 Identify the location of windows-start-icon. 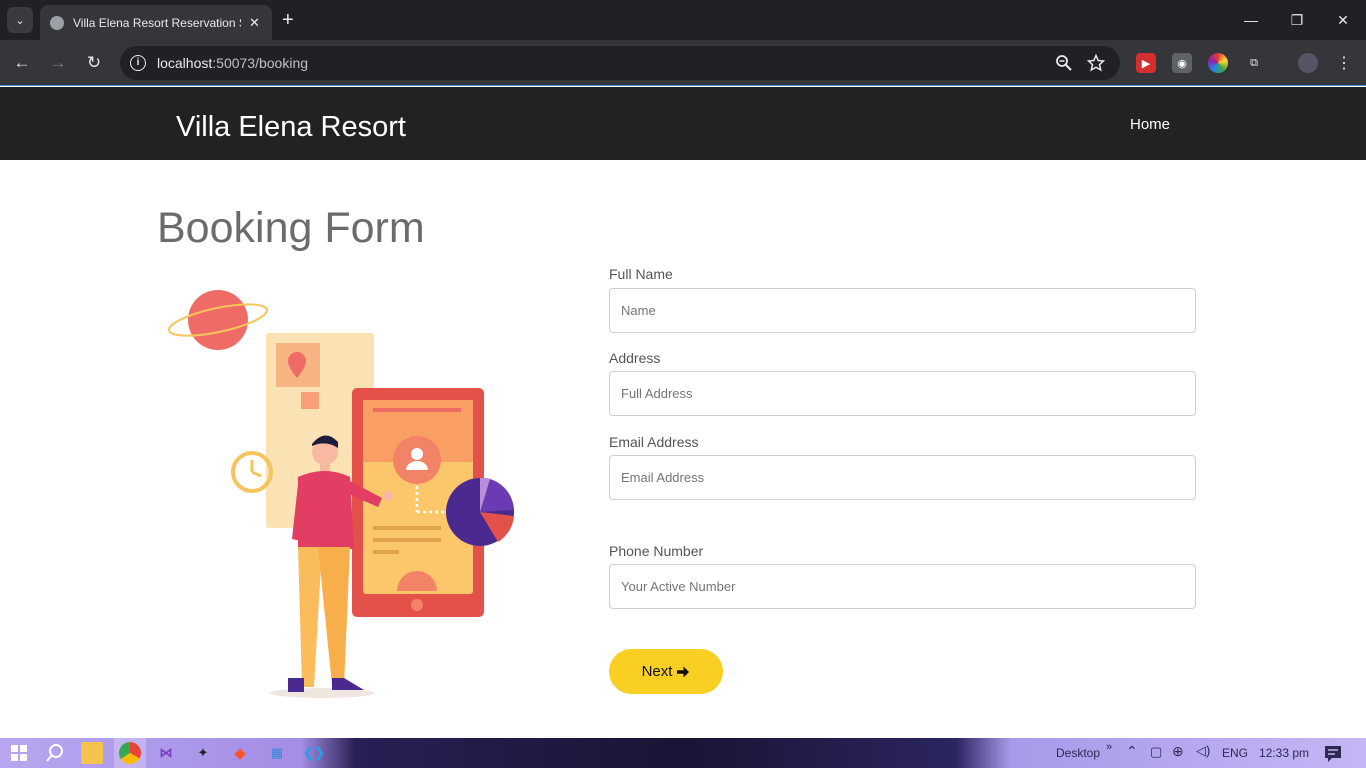
(19, 753).